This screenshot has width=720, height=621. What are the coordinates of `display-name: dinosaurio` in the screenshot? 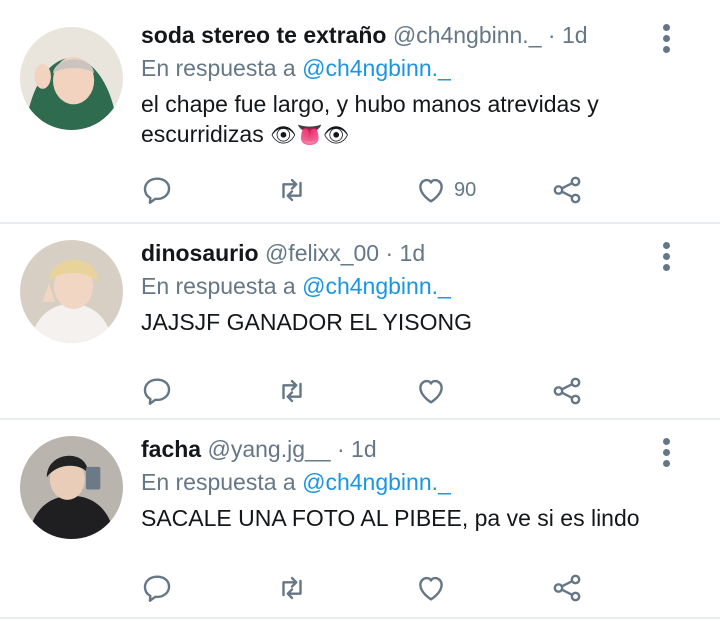 It's located at (200, 253).